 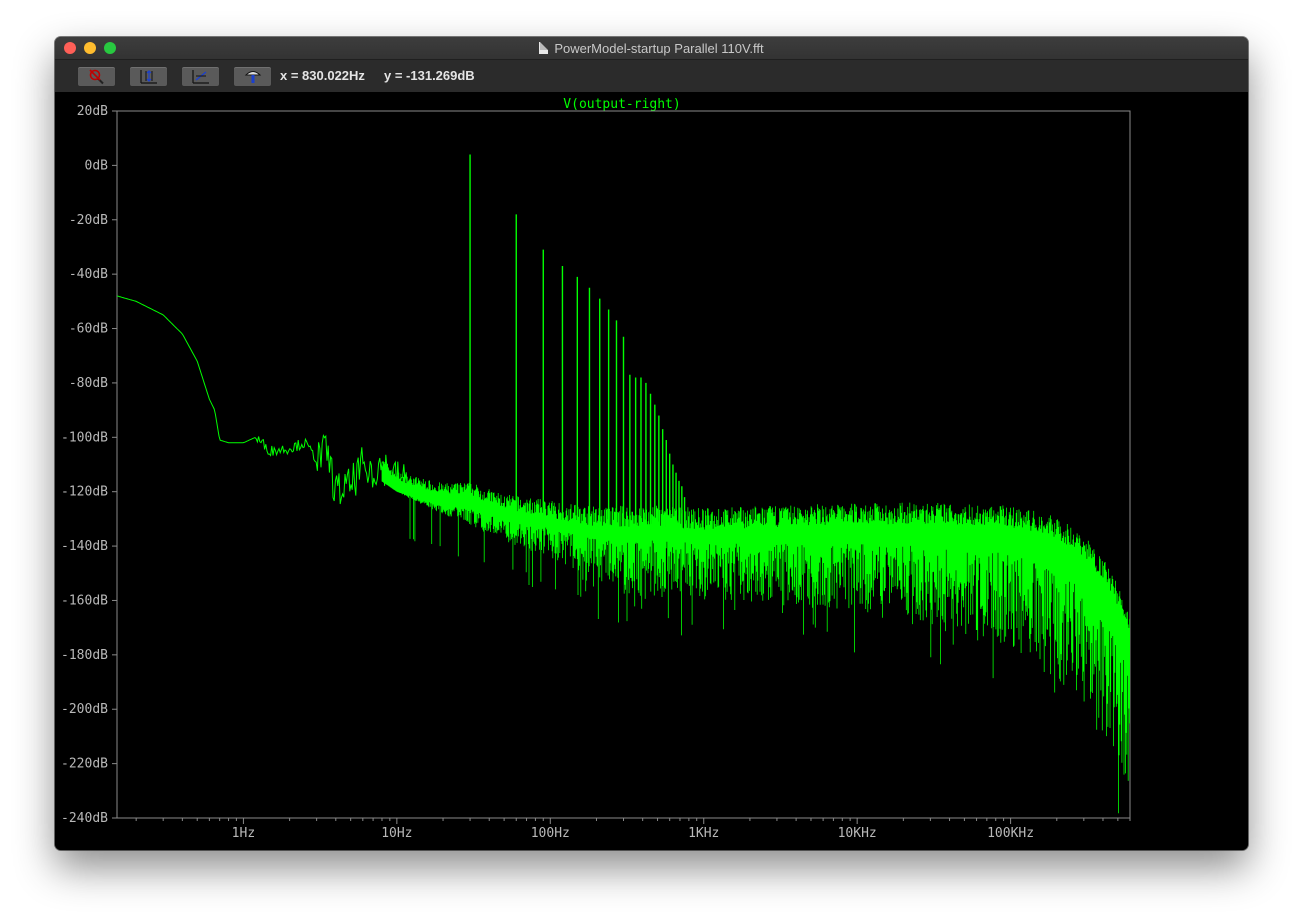 I want to click on y-tick-label: -120dB, so click(x=84, y=492).